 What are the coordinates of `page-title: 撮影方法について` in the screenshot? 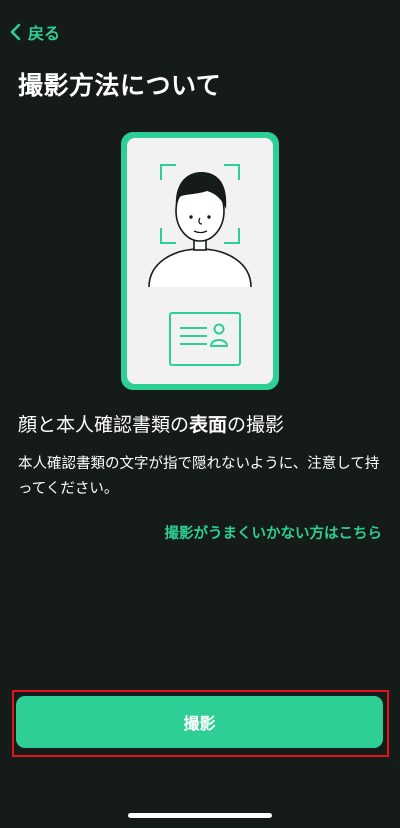 It's located at (120, 85).